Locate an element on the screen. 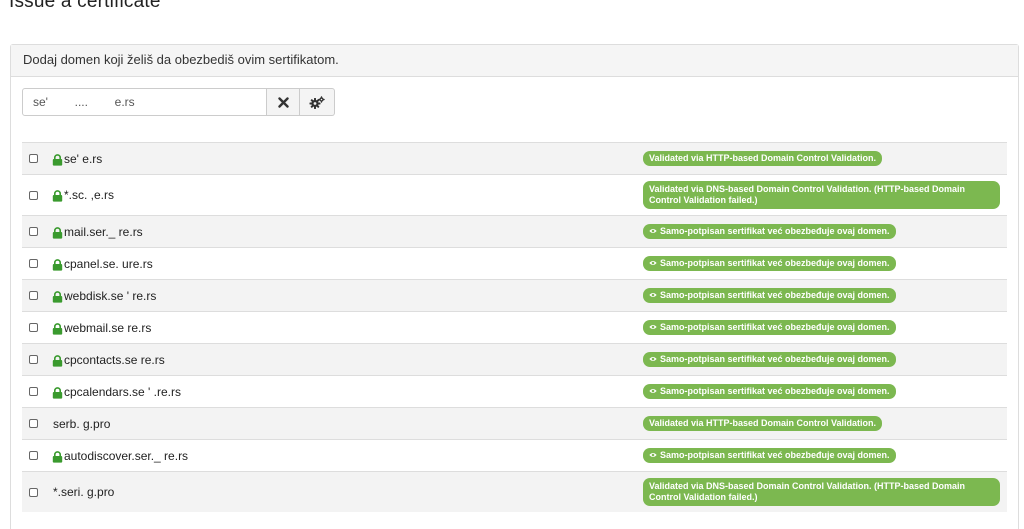 Image resolution: width=1024 pixels, height=529 pixels. search-row is located at coordinates (178, 102).